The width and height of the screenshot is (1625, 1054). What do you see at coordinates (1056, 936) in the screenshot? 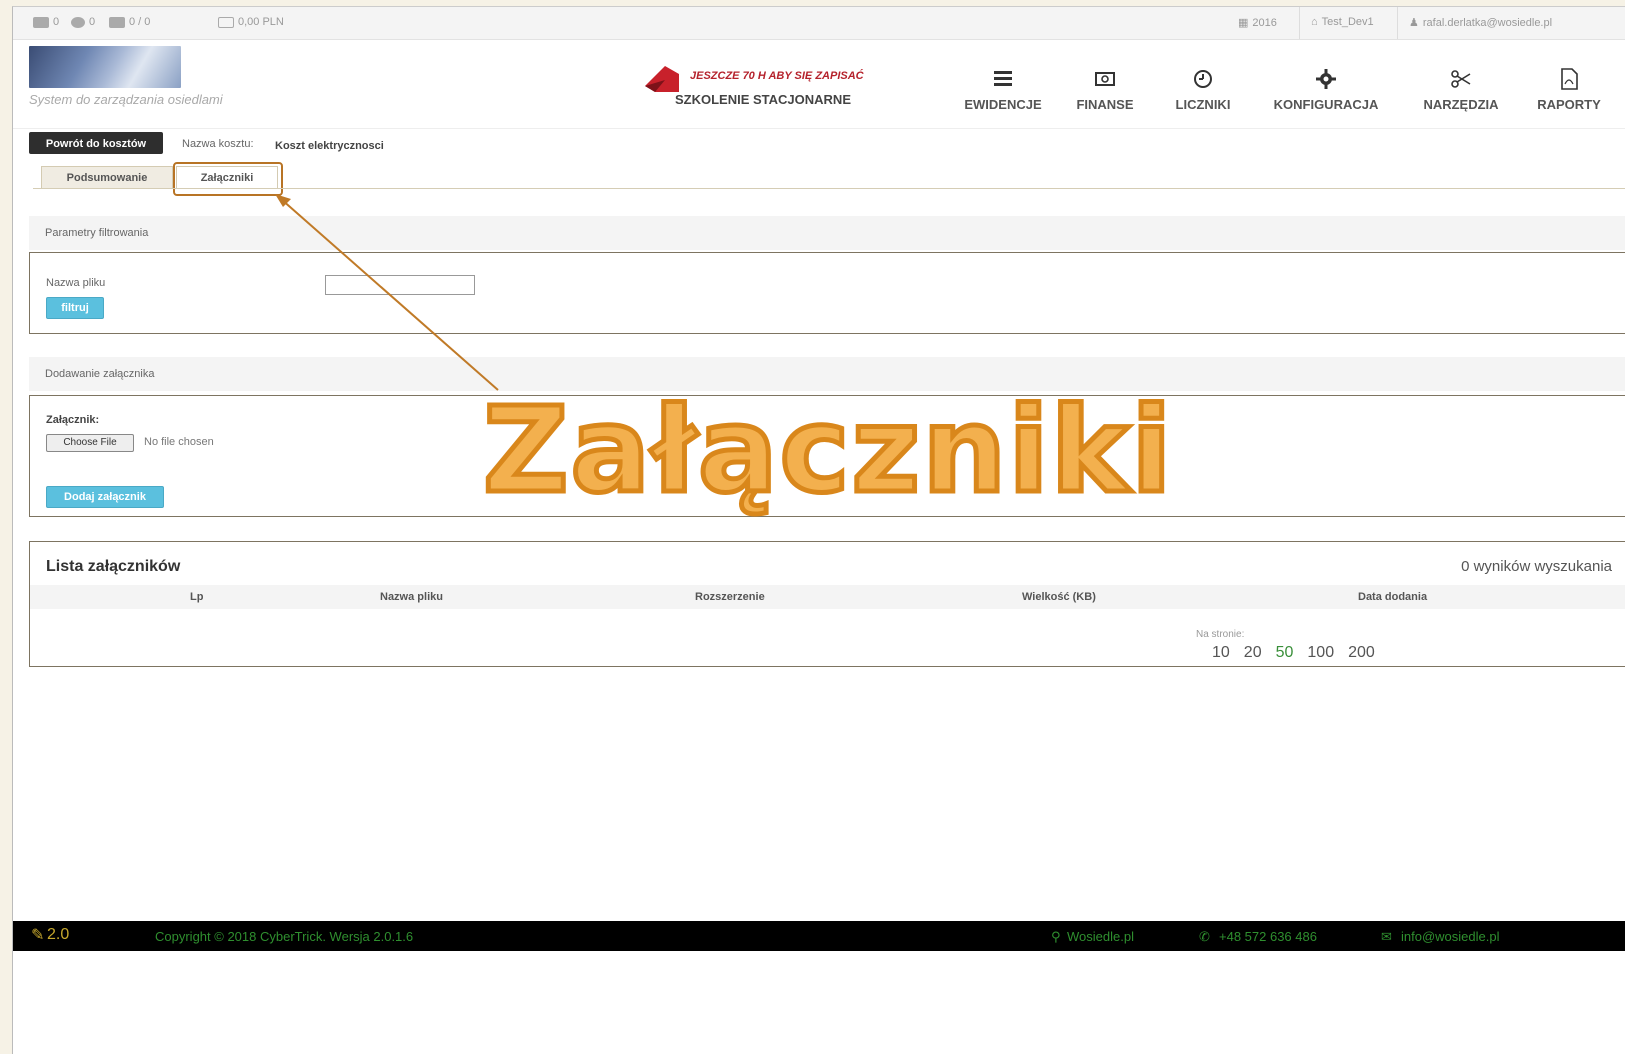
I see `location-icon: ⚲` at bounding box center [1056, 936].